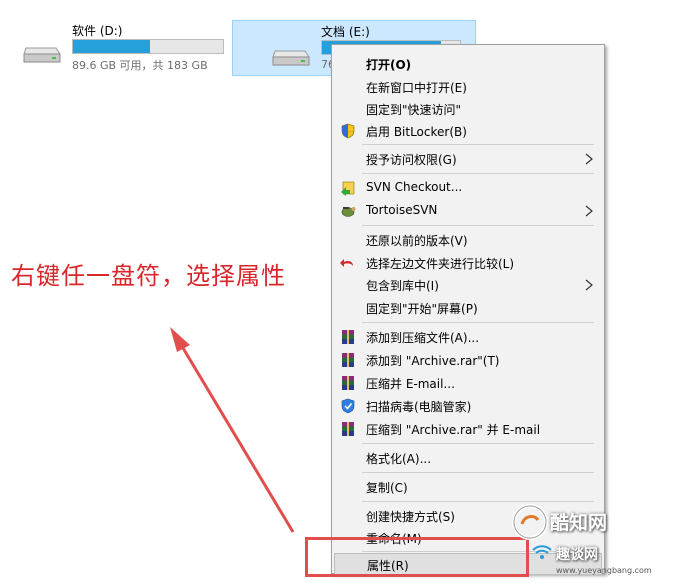 The image size is (682, 583). What do you see at coordinates (422, 309) in the screenshot?
I see `menu-item-label: 固定到"开始"屏幕(P)` at bounding box center [422, 309].